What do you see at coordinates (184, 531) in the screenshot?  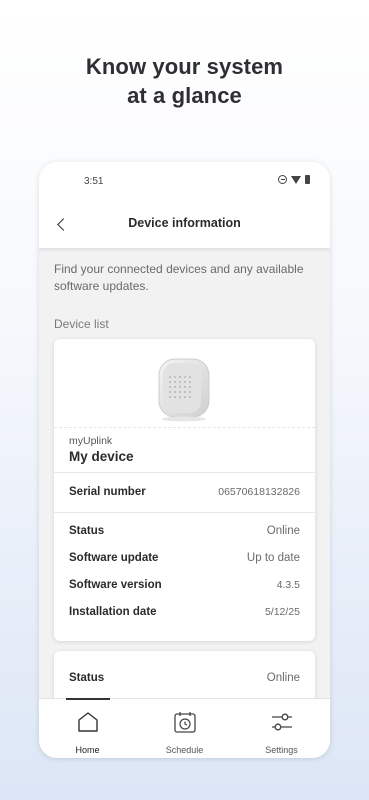 I see `status-row: Status Online` at bounding box center [184, 531].